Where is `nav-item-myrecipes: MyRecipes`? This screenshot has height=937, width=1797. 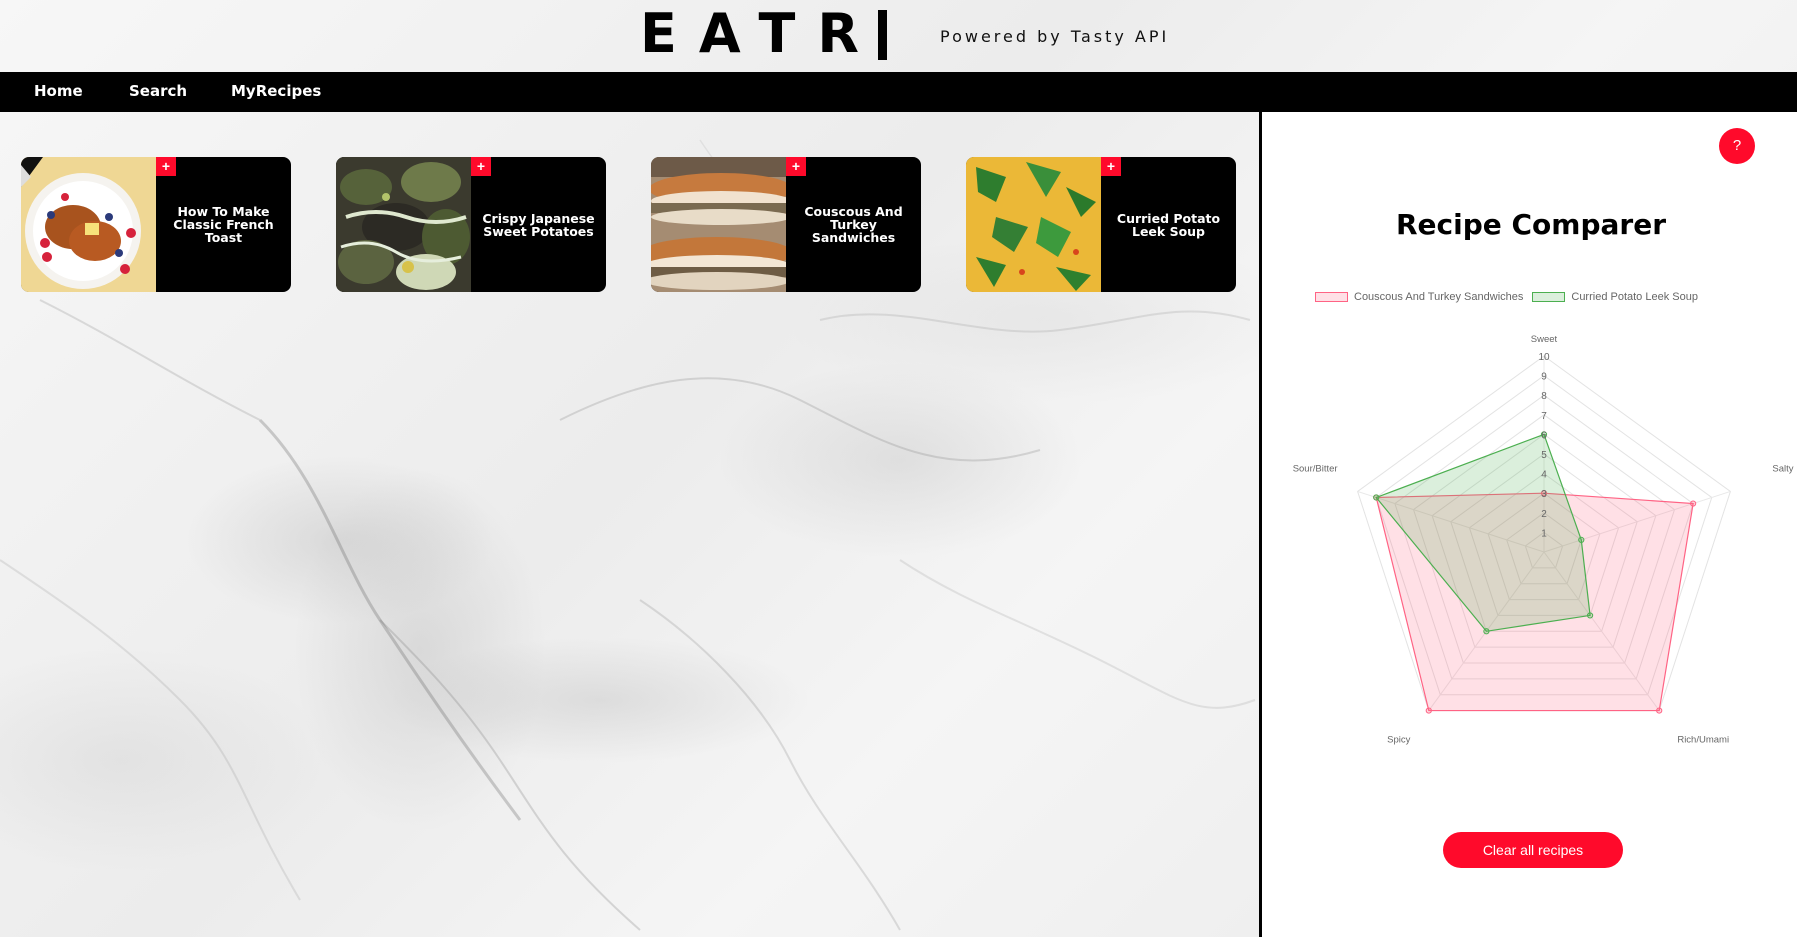 nav-item-myrecipes: MyRecipes is located at coordinates (276, 91).